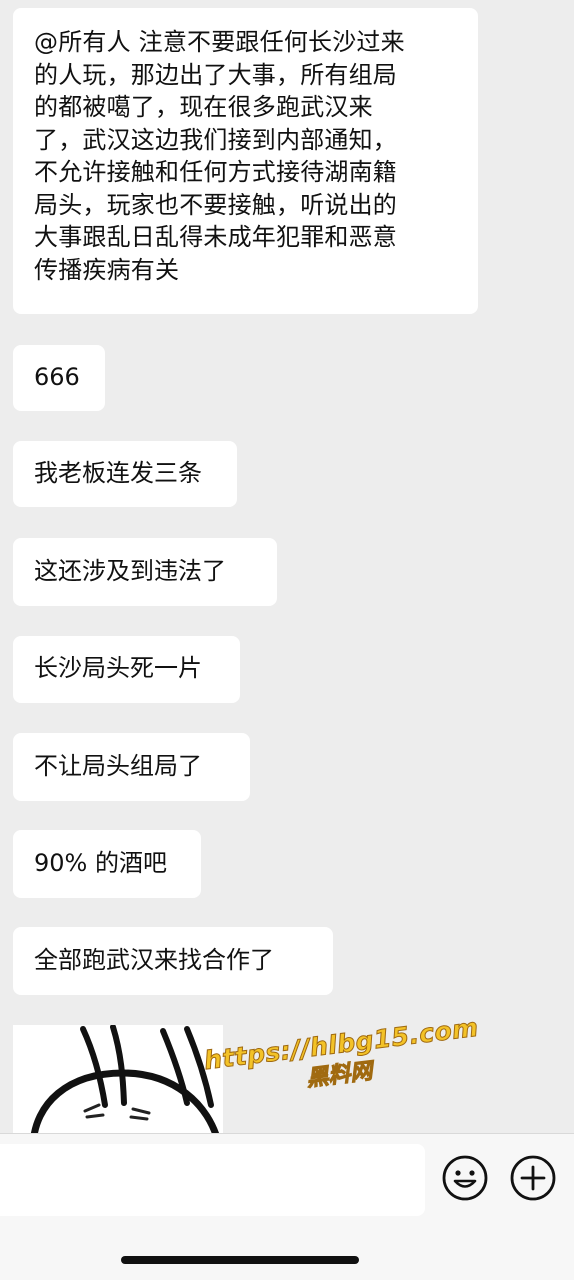 This screenshot has width=574, height=1280. I want to click on bunny-sticker-drawing, so click(125, 1079).